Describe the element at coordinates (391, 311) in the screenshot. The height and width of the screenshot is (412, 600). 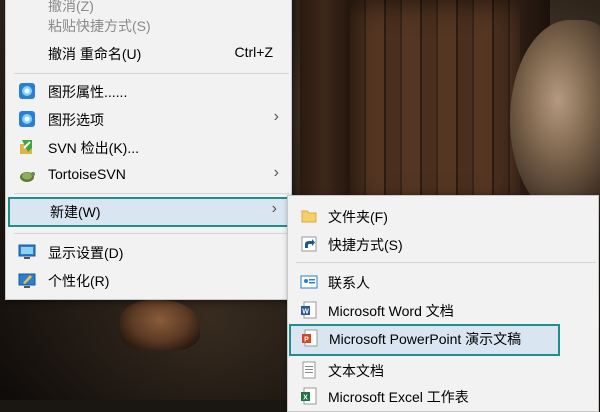
I see `menu-item-label: Microsoft Word 文档` at that location.